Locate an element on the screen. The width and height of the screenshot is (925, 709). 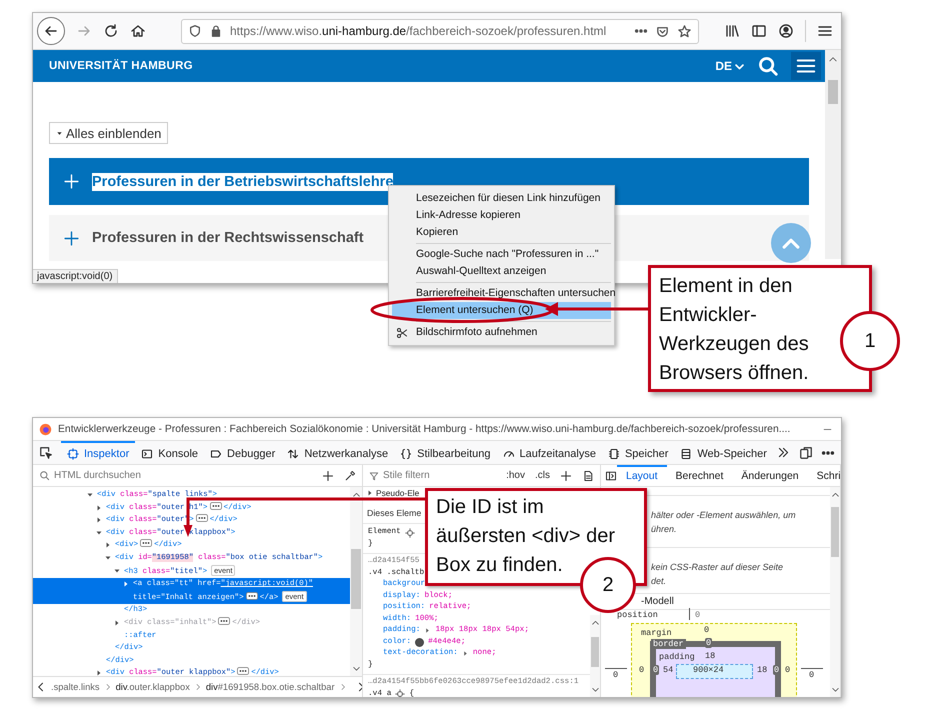
box-model-label: margin is located at coordinates (656, 633).